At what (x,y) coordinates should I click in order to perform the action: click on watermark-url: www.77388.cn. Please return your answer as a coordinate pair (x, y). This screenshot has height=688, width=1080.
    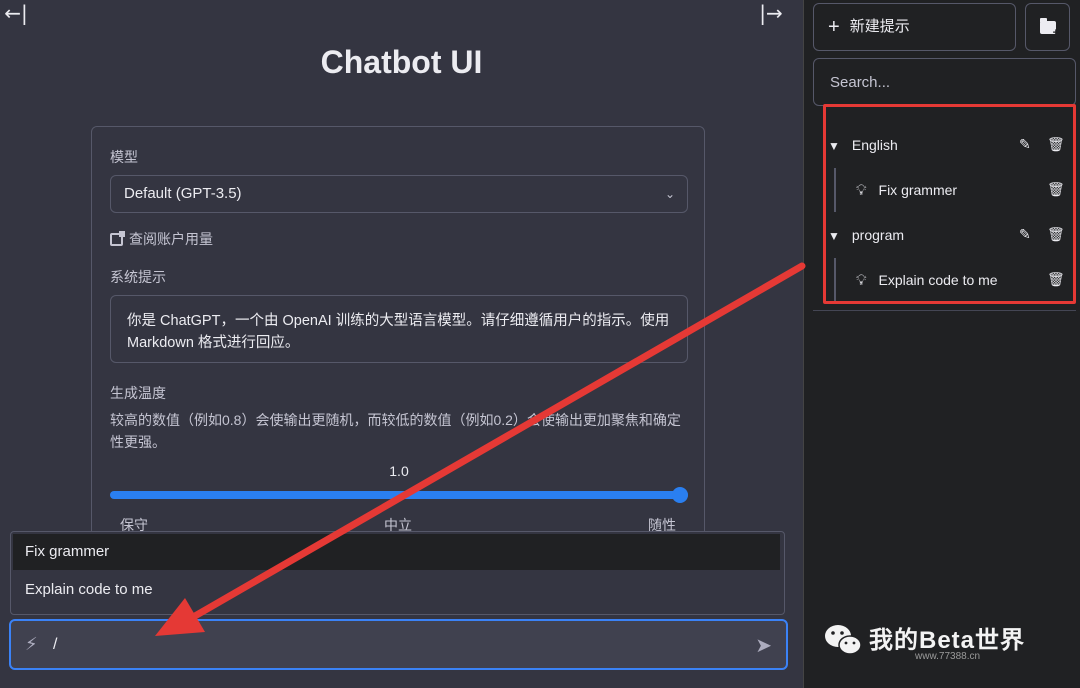
    Looking at the image, I should click on (948, 656).